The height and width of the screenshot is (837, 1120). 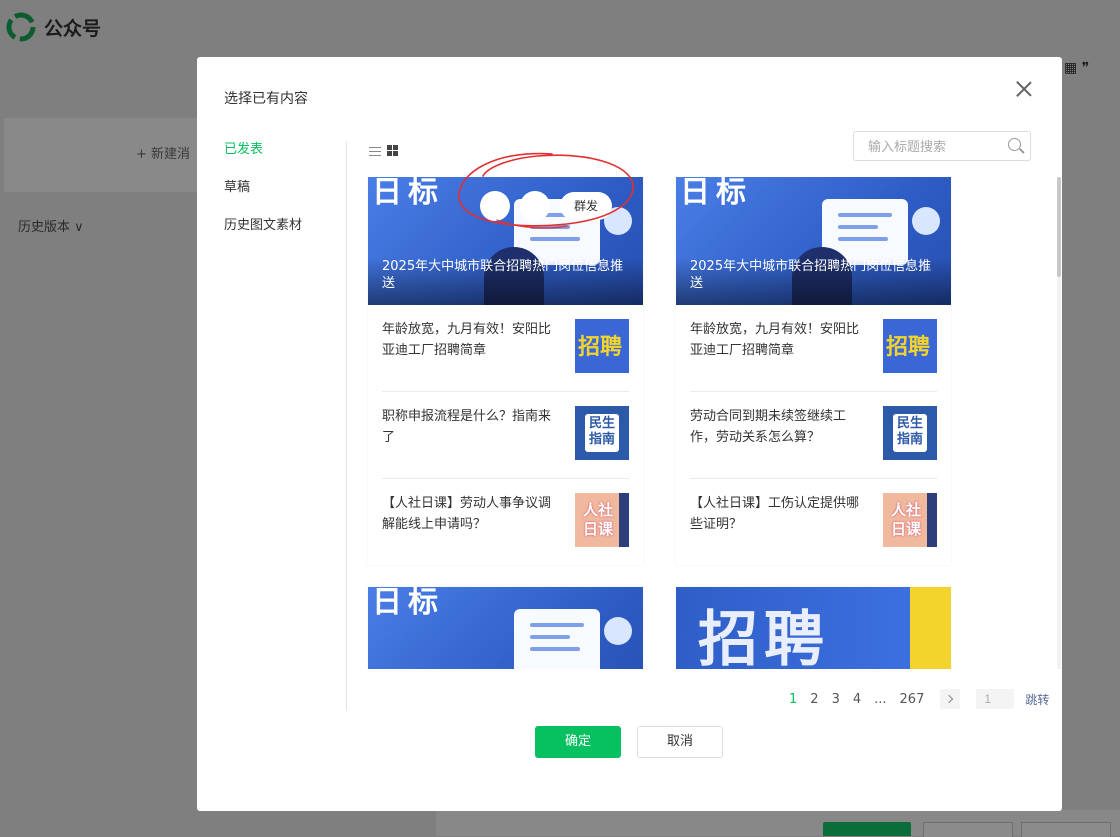 I want to click on grid-view-icon, so click(x=392, y=150).